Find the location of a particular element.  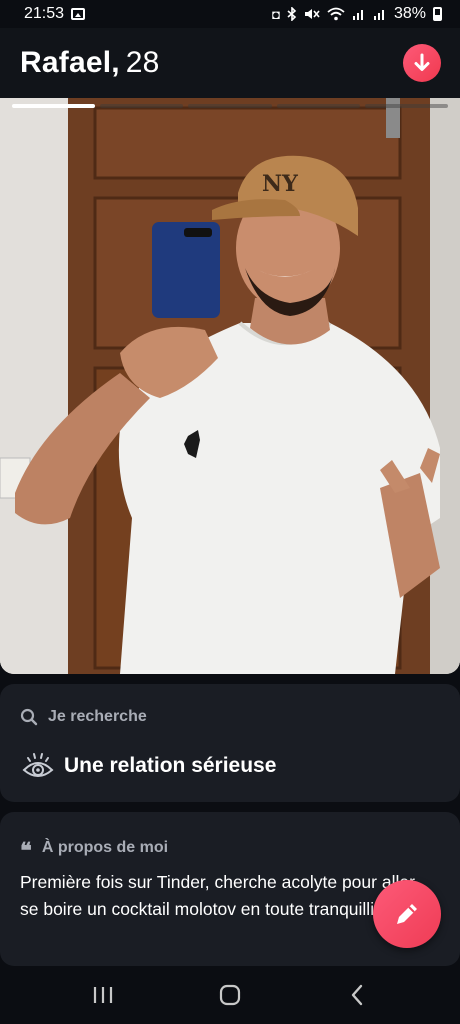

home-icon is located at coordinates (230, 995).